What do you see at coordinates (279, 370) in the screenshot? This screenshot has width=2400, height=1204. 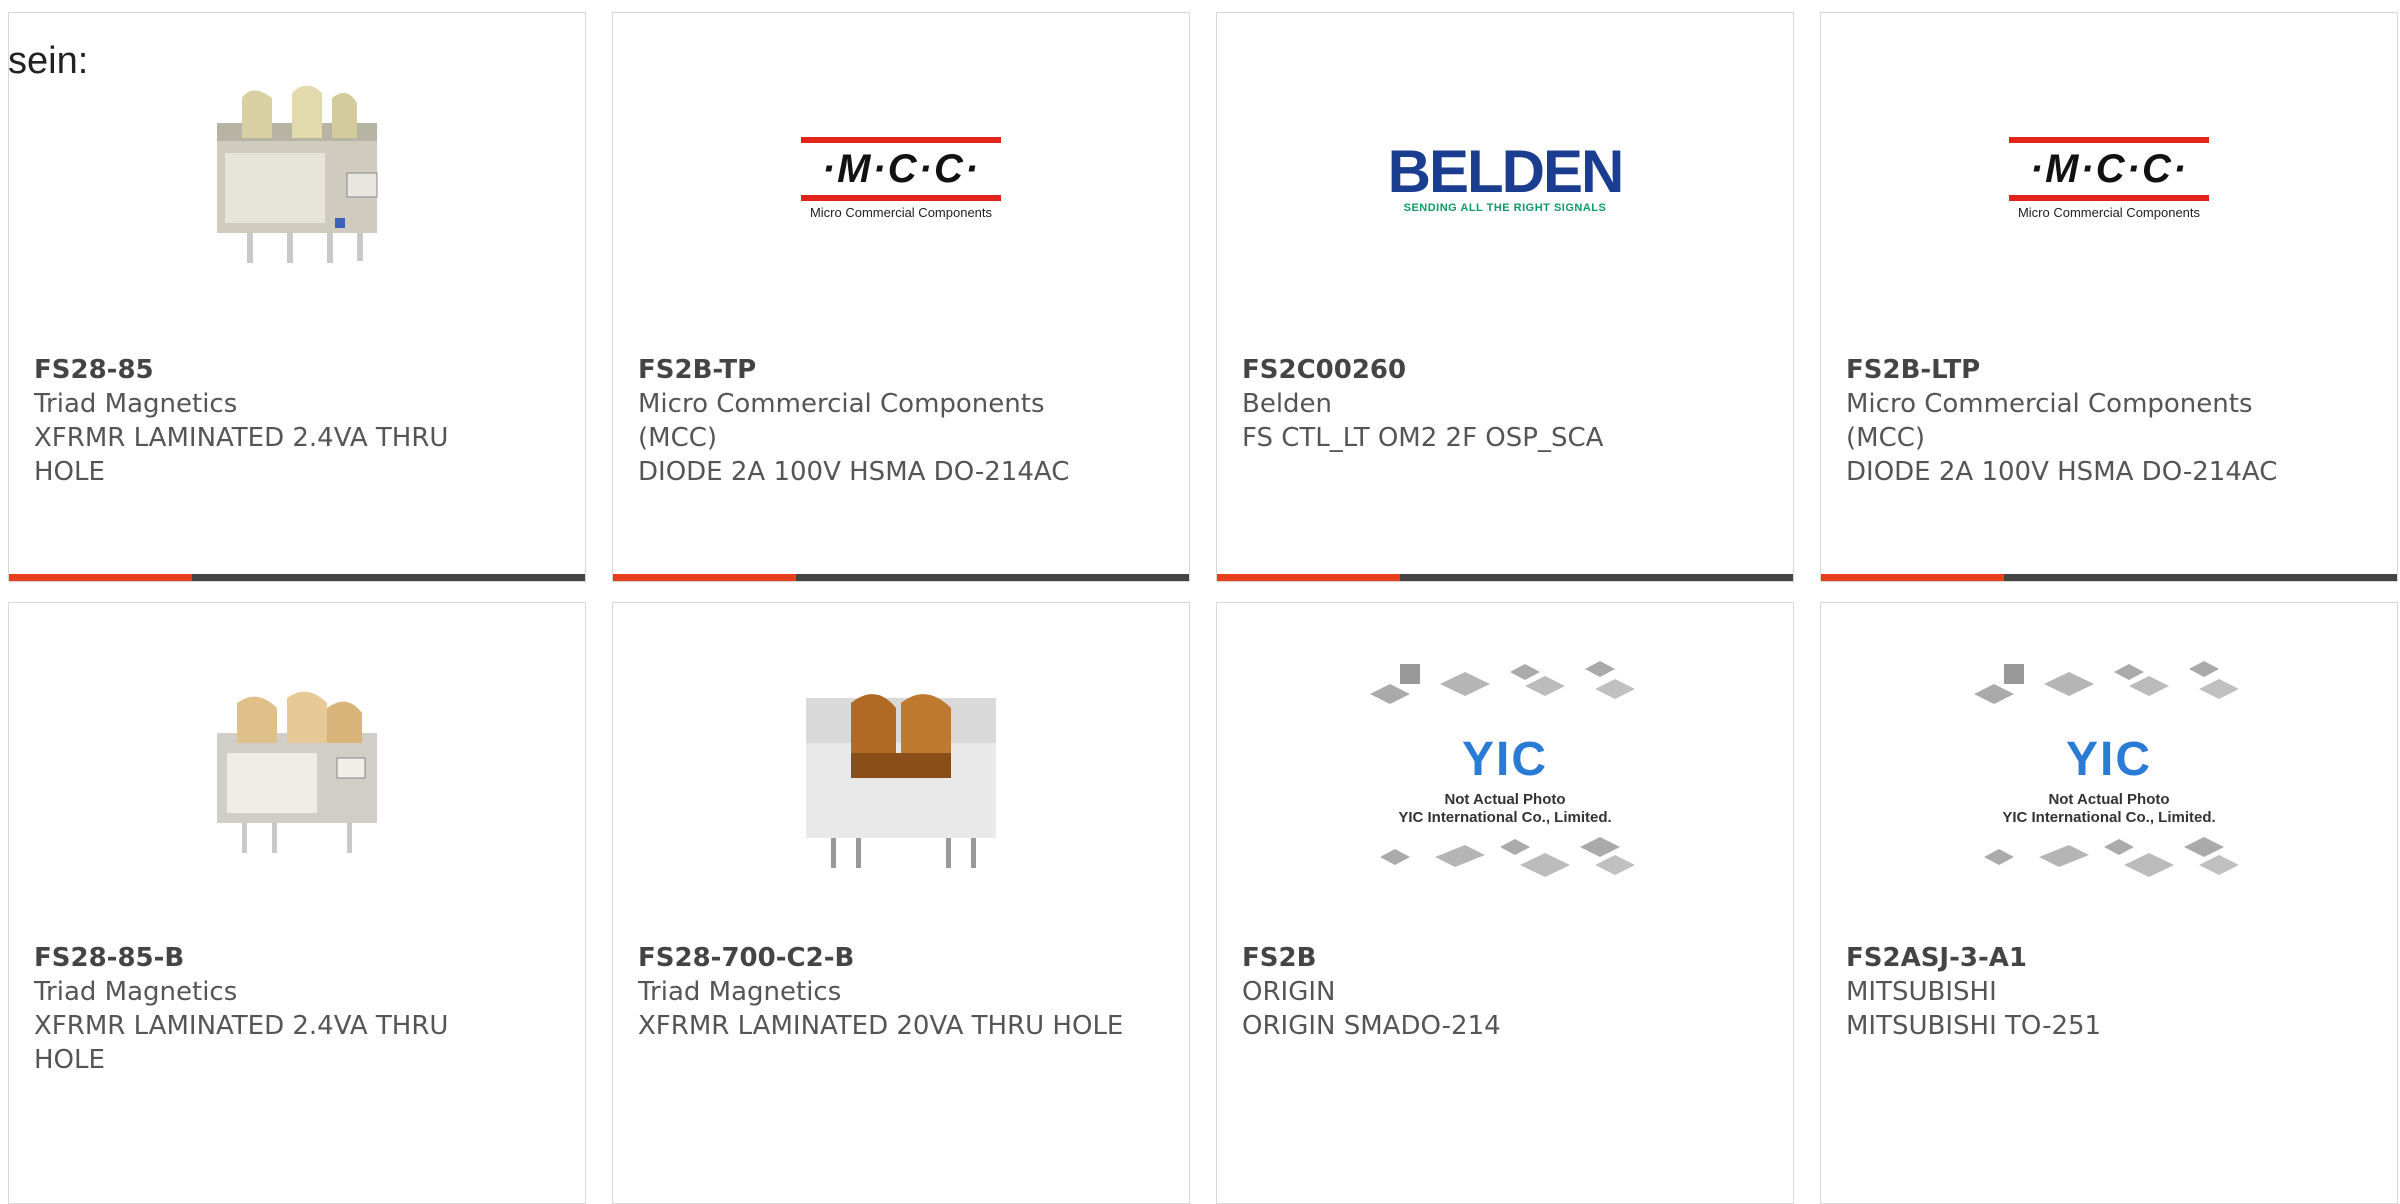 I see `part-number: FS28-85` at bounding box center [279, 370].